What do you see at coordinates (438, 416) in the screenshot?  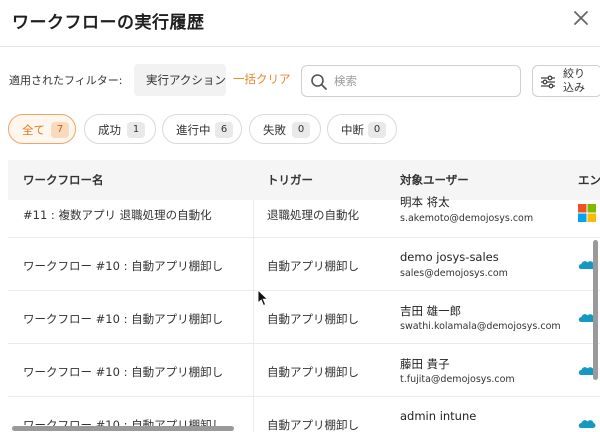 I see `user-name: admin intune` at bounding box center [438, 416].